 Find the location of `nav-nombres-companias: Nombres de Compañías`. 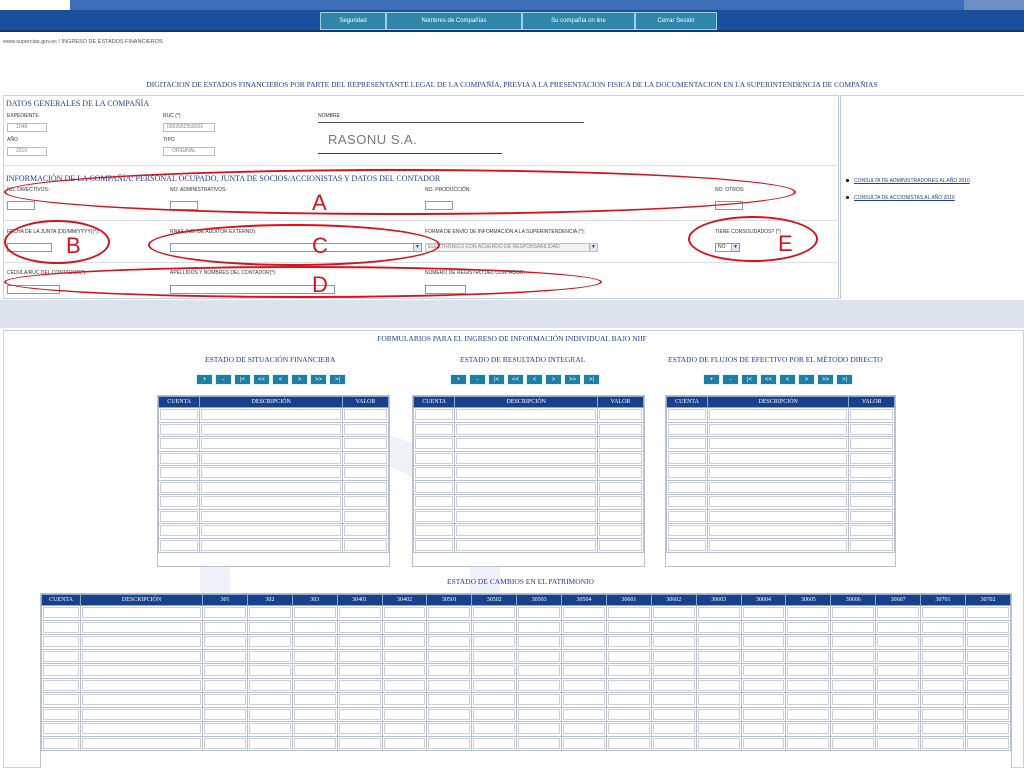

nav-nombres-companias: Nombres de Compañías is located at coordinates (454, 21).